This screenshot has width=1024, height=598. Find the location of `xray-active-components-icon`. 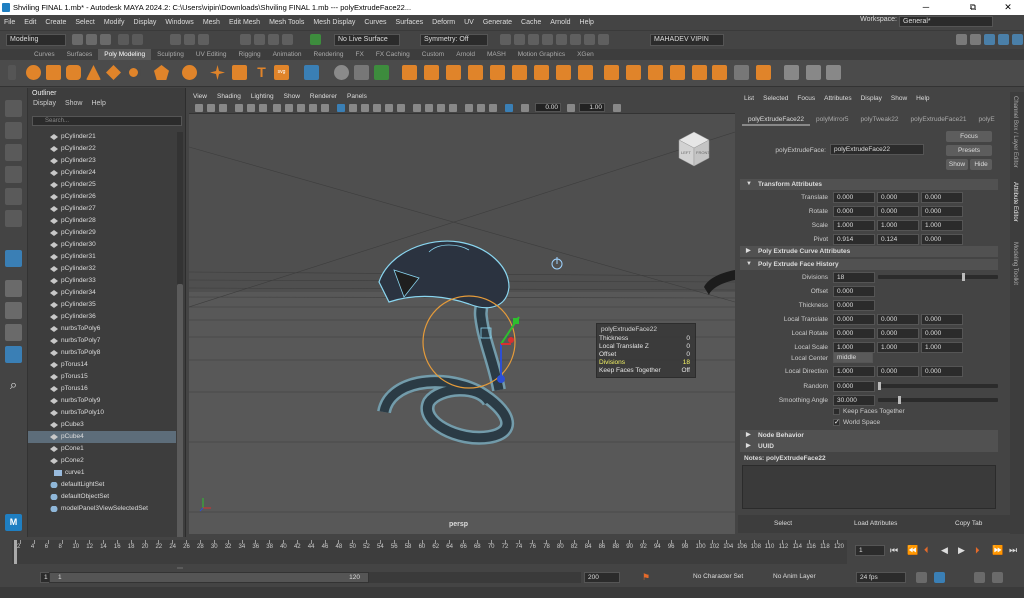

xray-active-components-icon is located at coordinates (509, 108).